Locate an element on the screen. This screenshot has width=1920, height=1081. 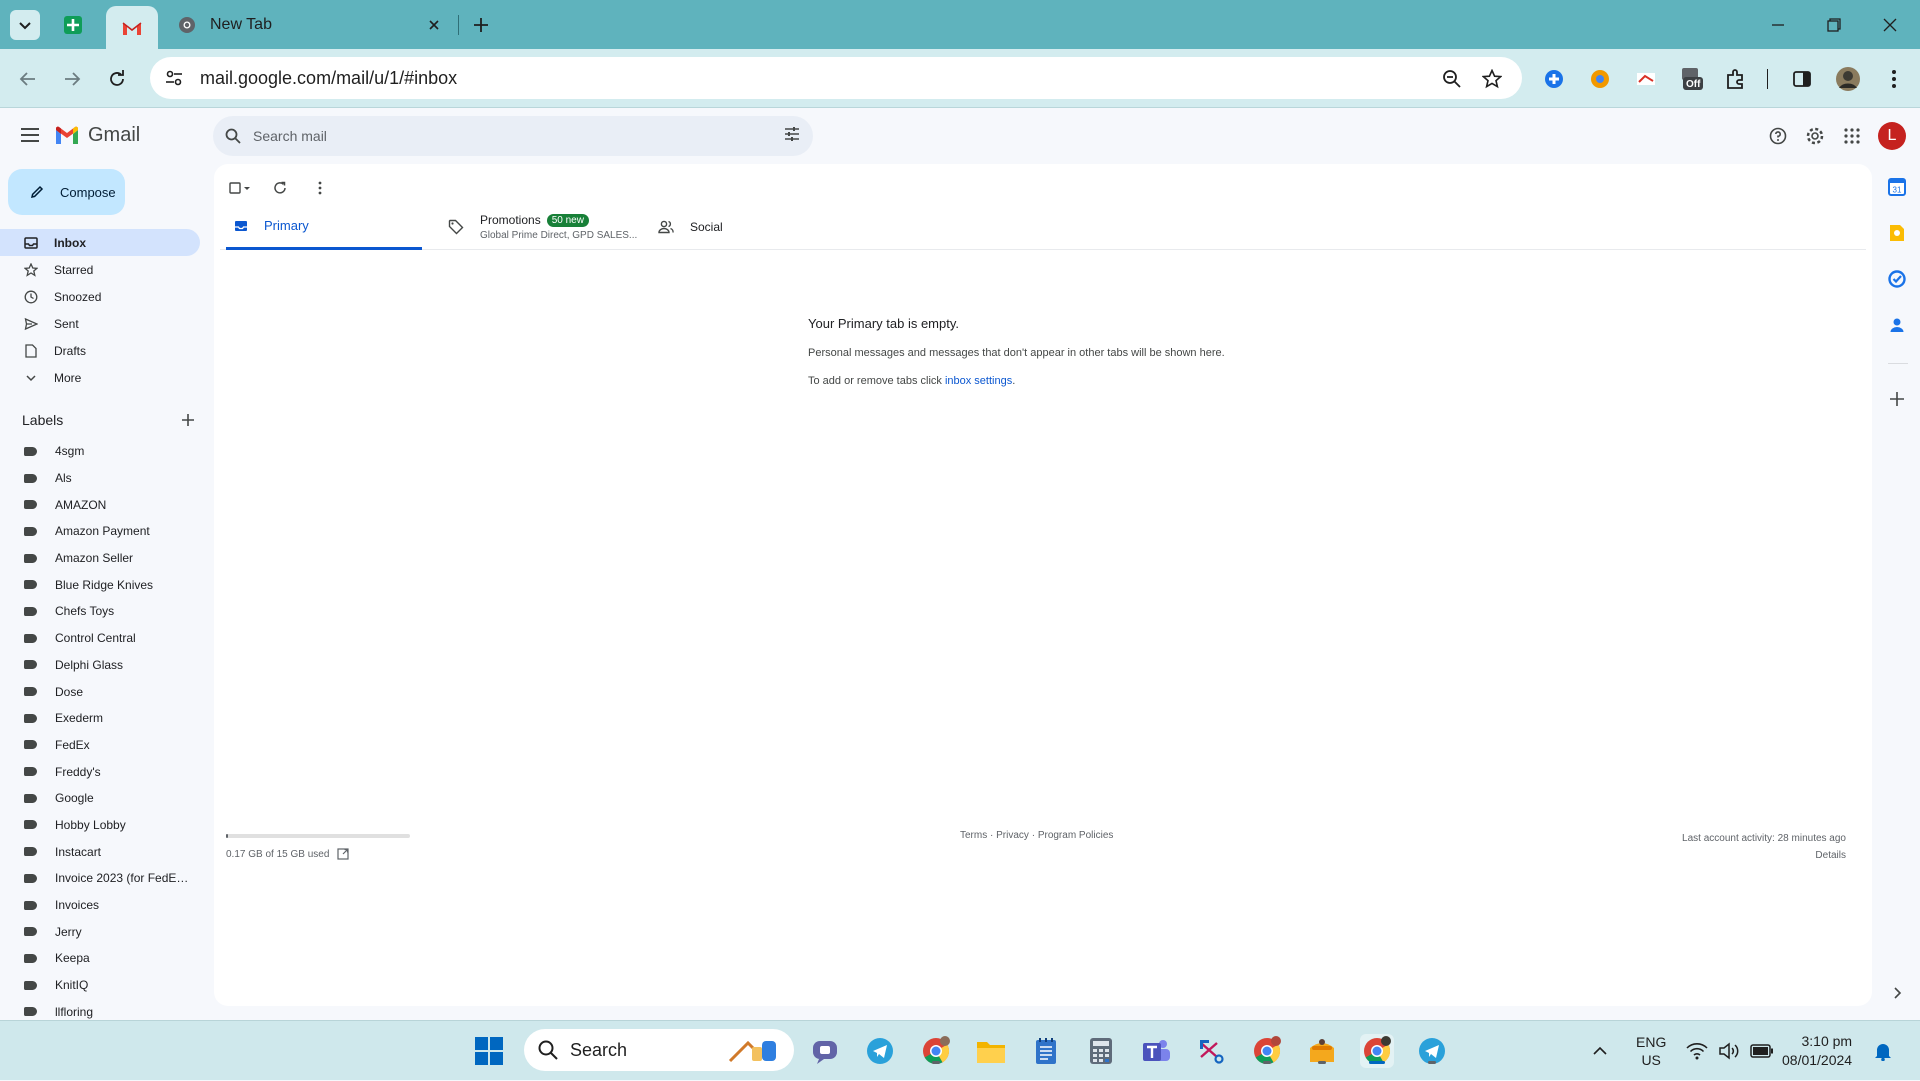
label-item: Keepa is located at coordinates (100, 958).